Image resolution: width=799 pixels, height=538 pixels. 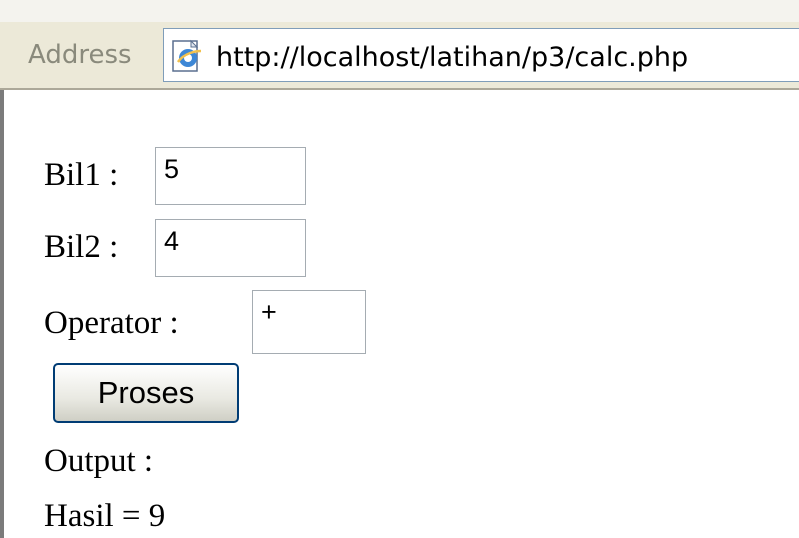 I want to click on bil1-label: Bil1 :, so click(x=81, y=175).